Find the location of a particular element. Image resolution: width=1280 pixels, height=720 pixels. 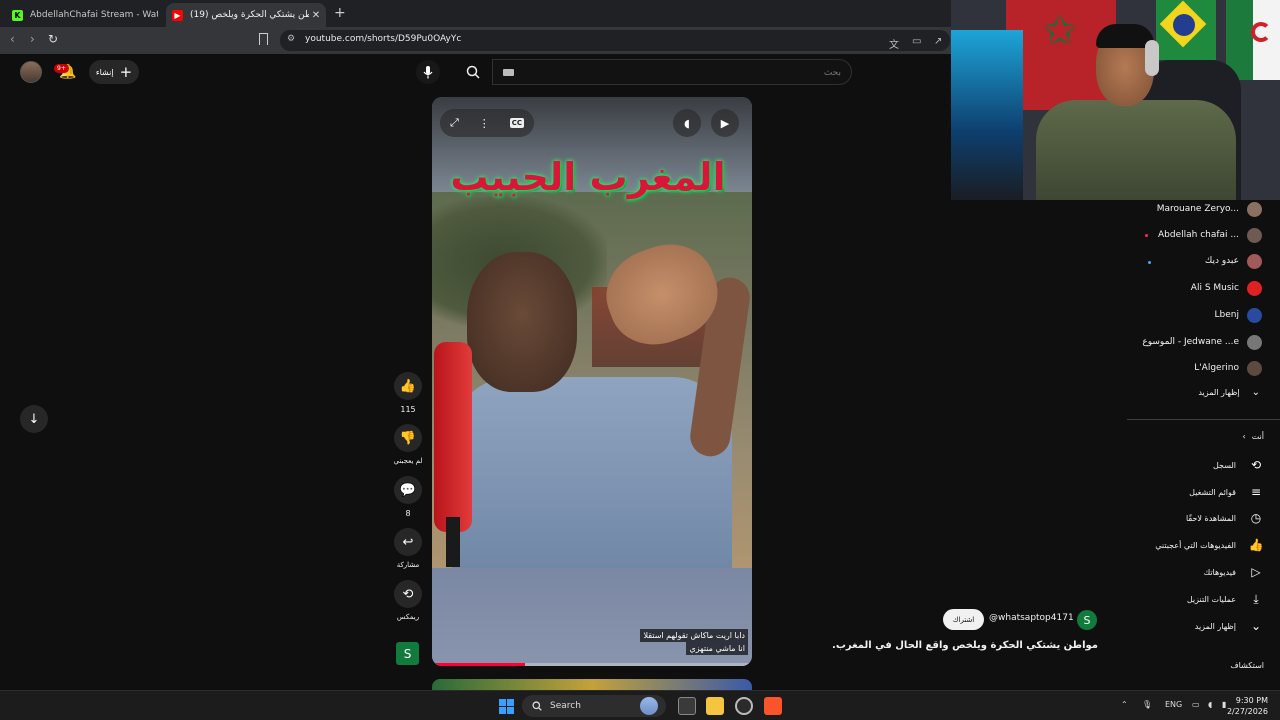

tab-youtube-short: ▶ (19) مواطن يشتكي الحكرة ويلخص ✕ is located at coordinates (246, 15).